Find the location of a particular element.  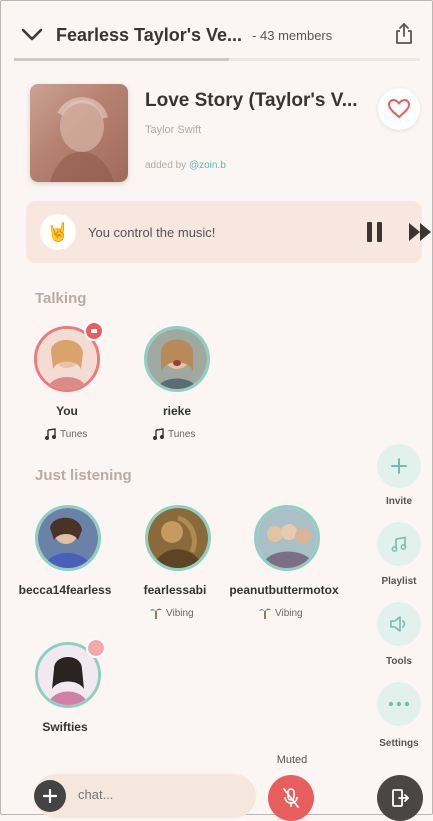

mute-toggle-button is located at coordinates (291, 798).